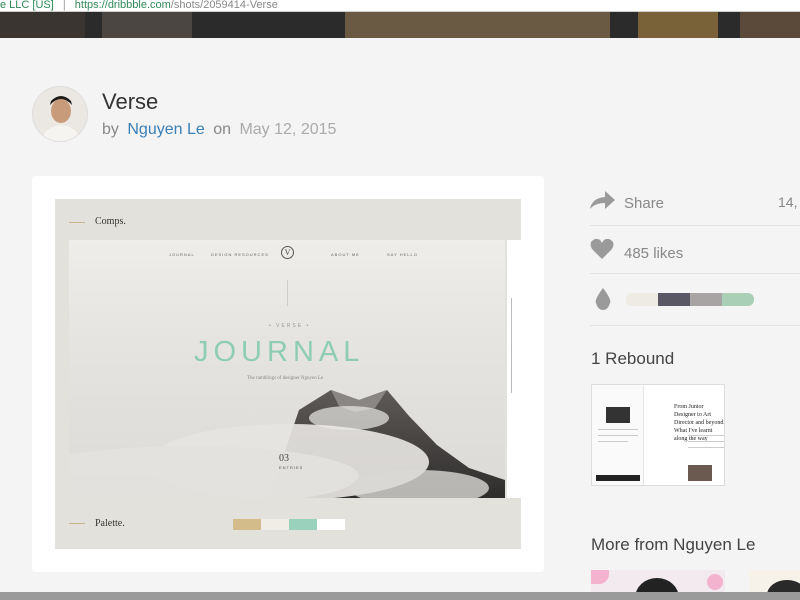 The width and height of the screenshot is (800, 600). I want to click on likes-label: 485 likes, so click(654, 253).